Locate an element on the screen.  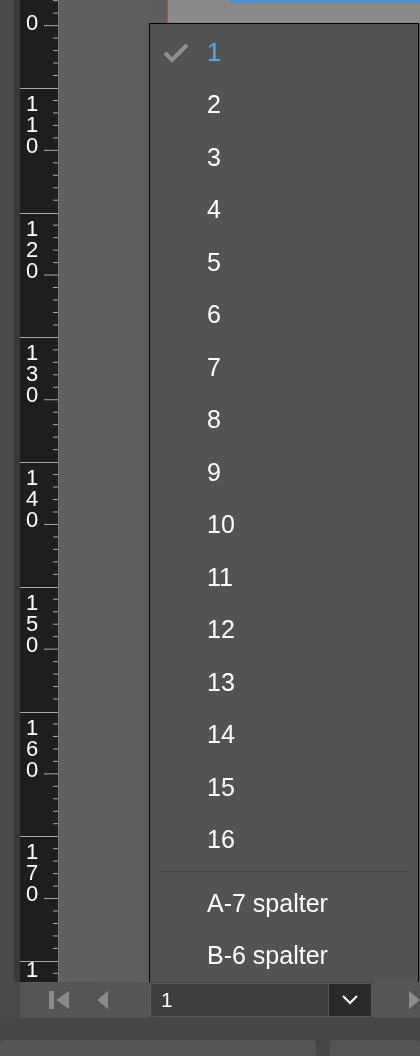
ruler-label: 110 is located at coordinates (32, 124).